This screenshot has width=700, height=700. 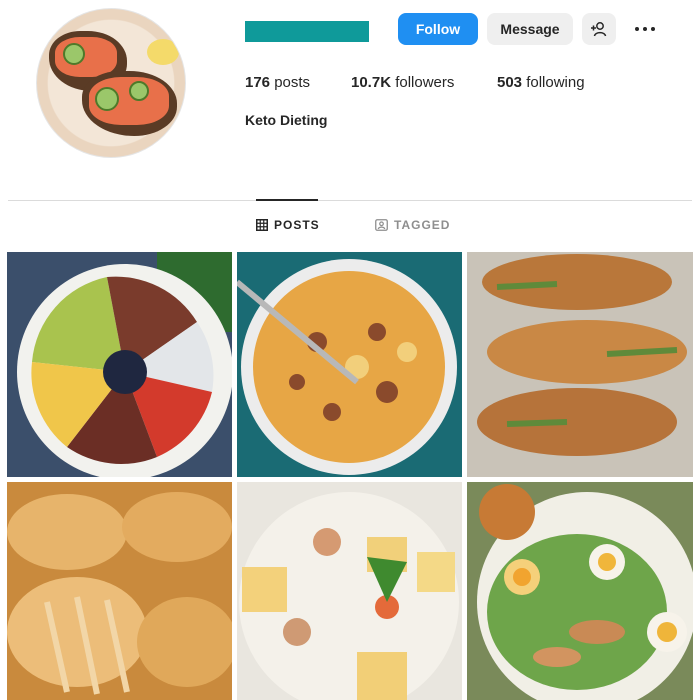 What do you see at coordinates (297, 225) in the screenshot?
I see `tab-posts-label: POSTS` at bounding box center [297, 225].